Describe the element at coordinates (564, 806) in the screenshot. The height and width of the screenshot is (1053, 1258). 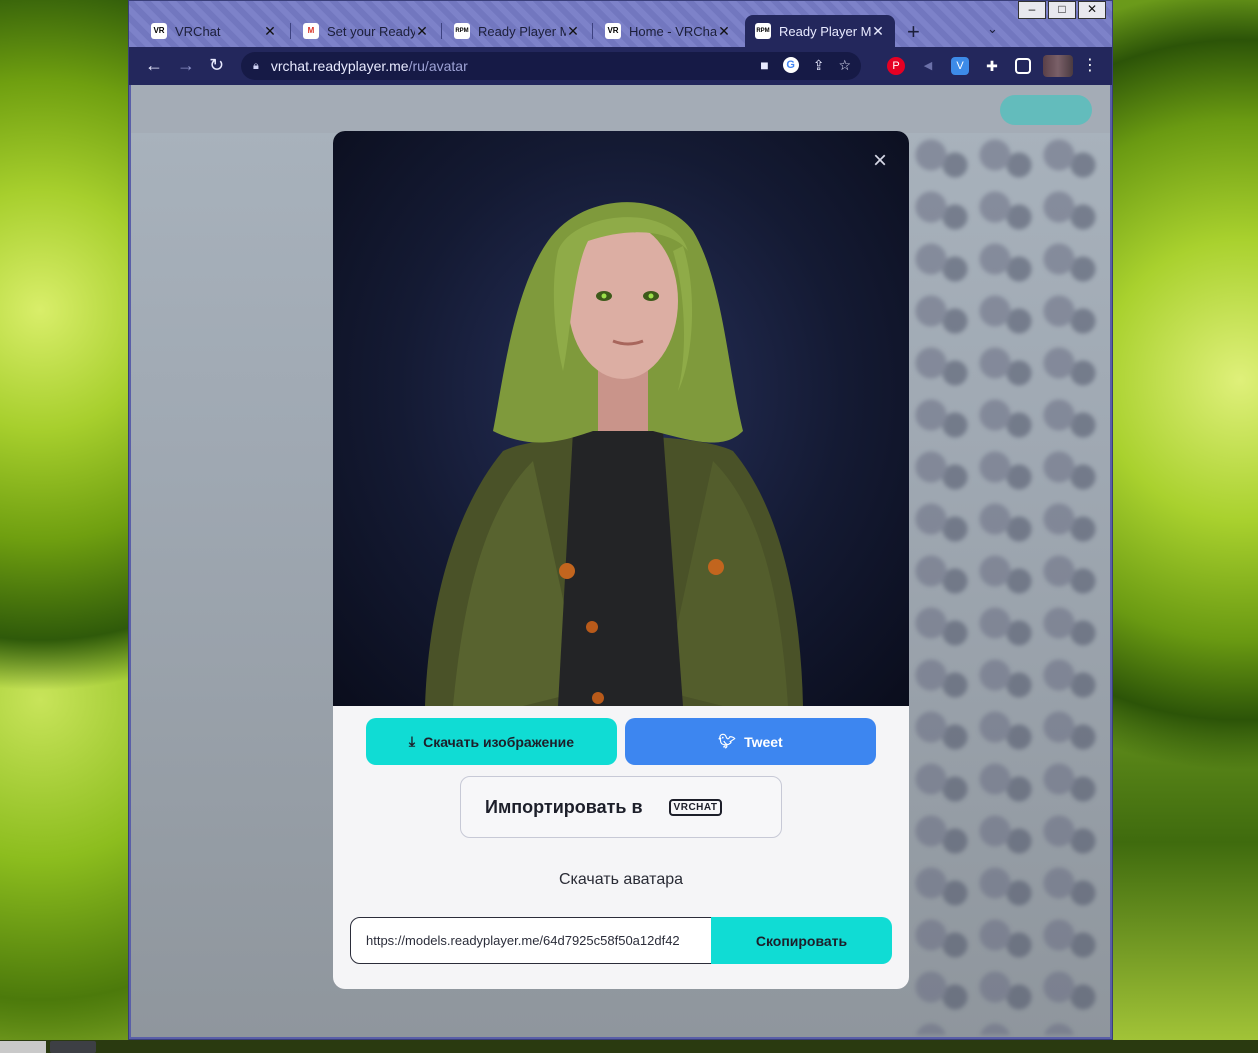
I see `import-label: Импортировать в` at that location.